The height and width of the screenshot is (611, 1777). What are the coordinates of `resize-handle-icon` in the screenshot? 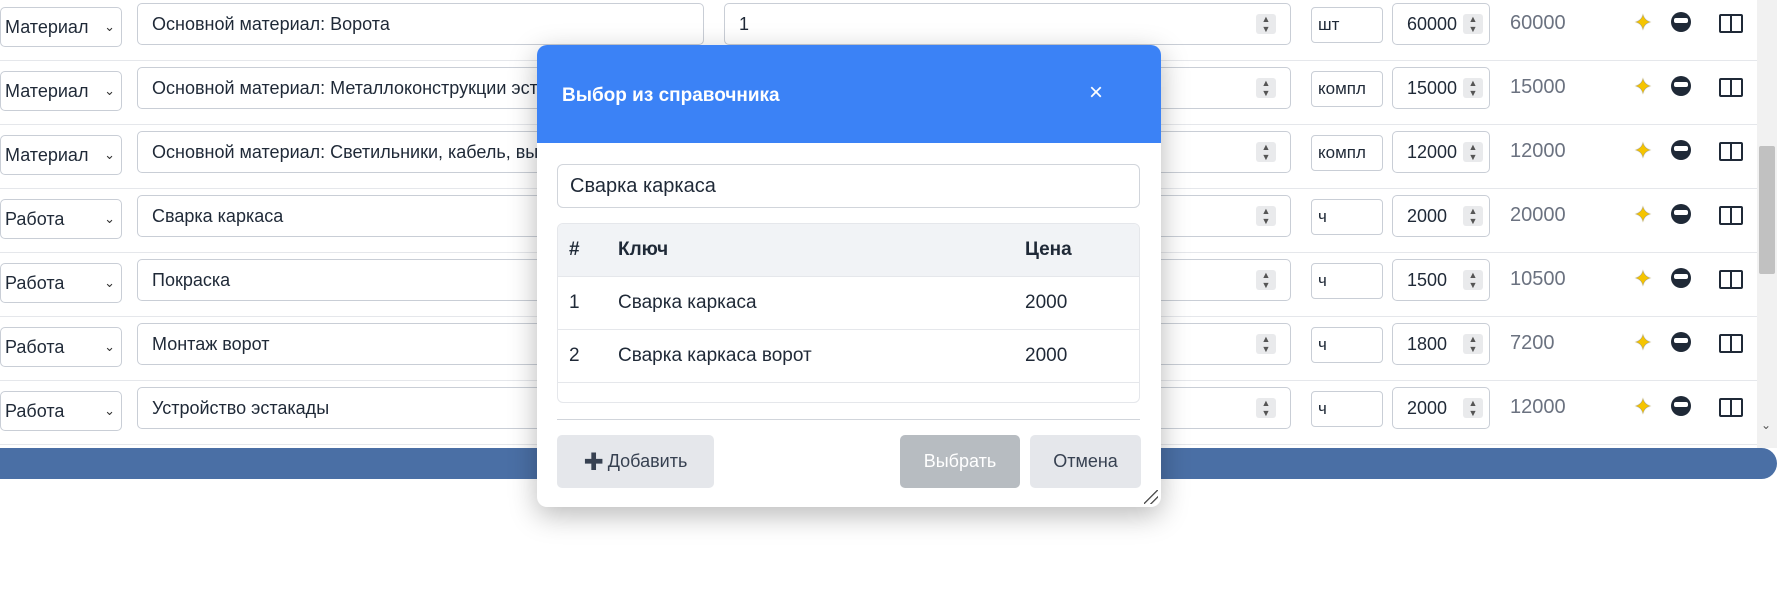 It's located at (1151, 497).